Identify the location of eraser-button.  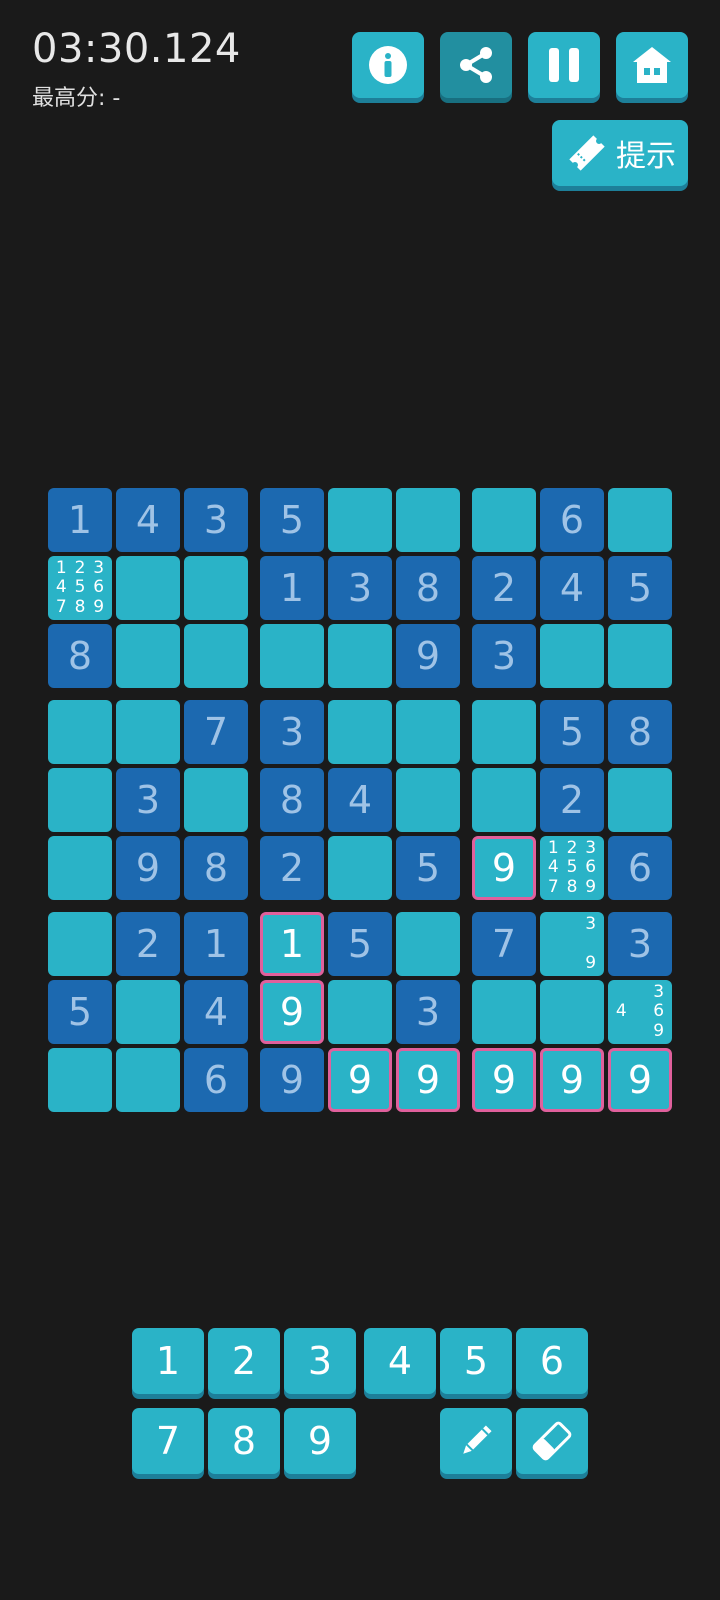
(552, 1441).